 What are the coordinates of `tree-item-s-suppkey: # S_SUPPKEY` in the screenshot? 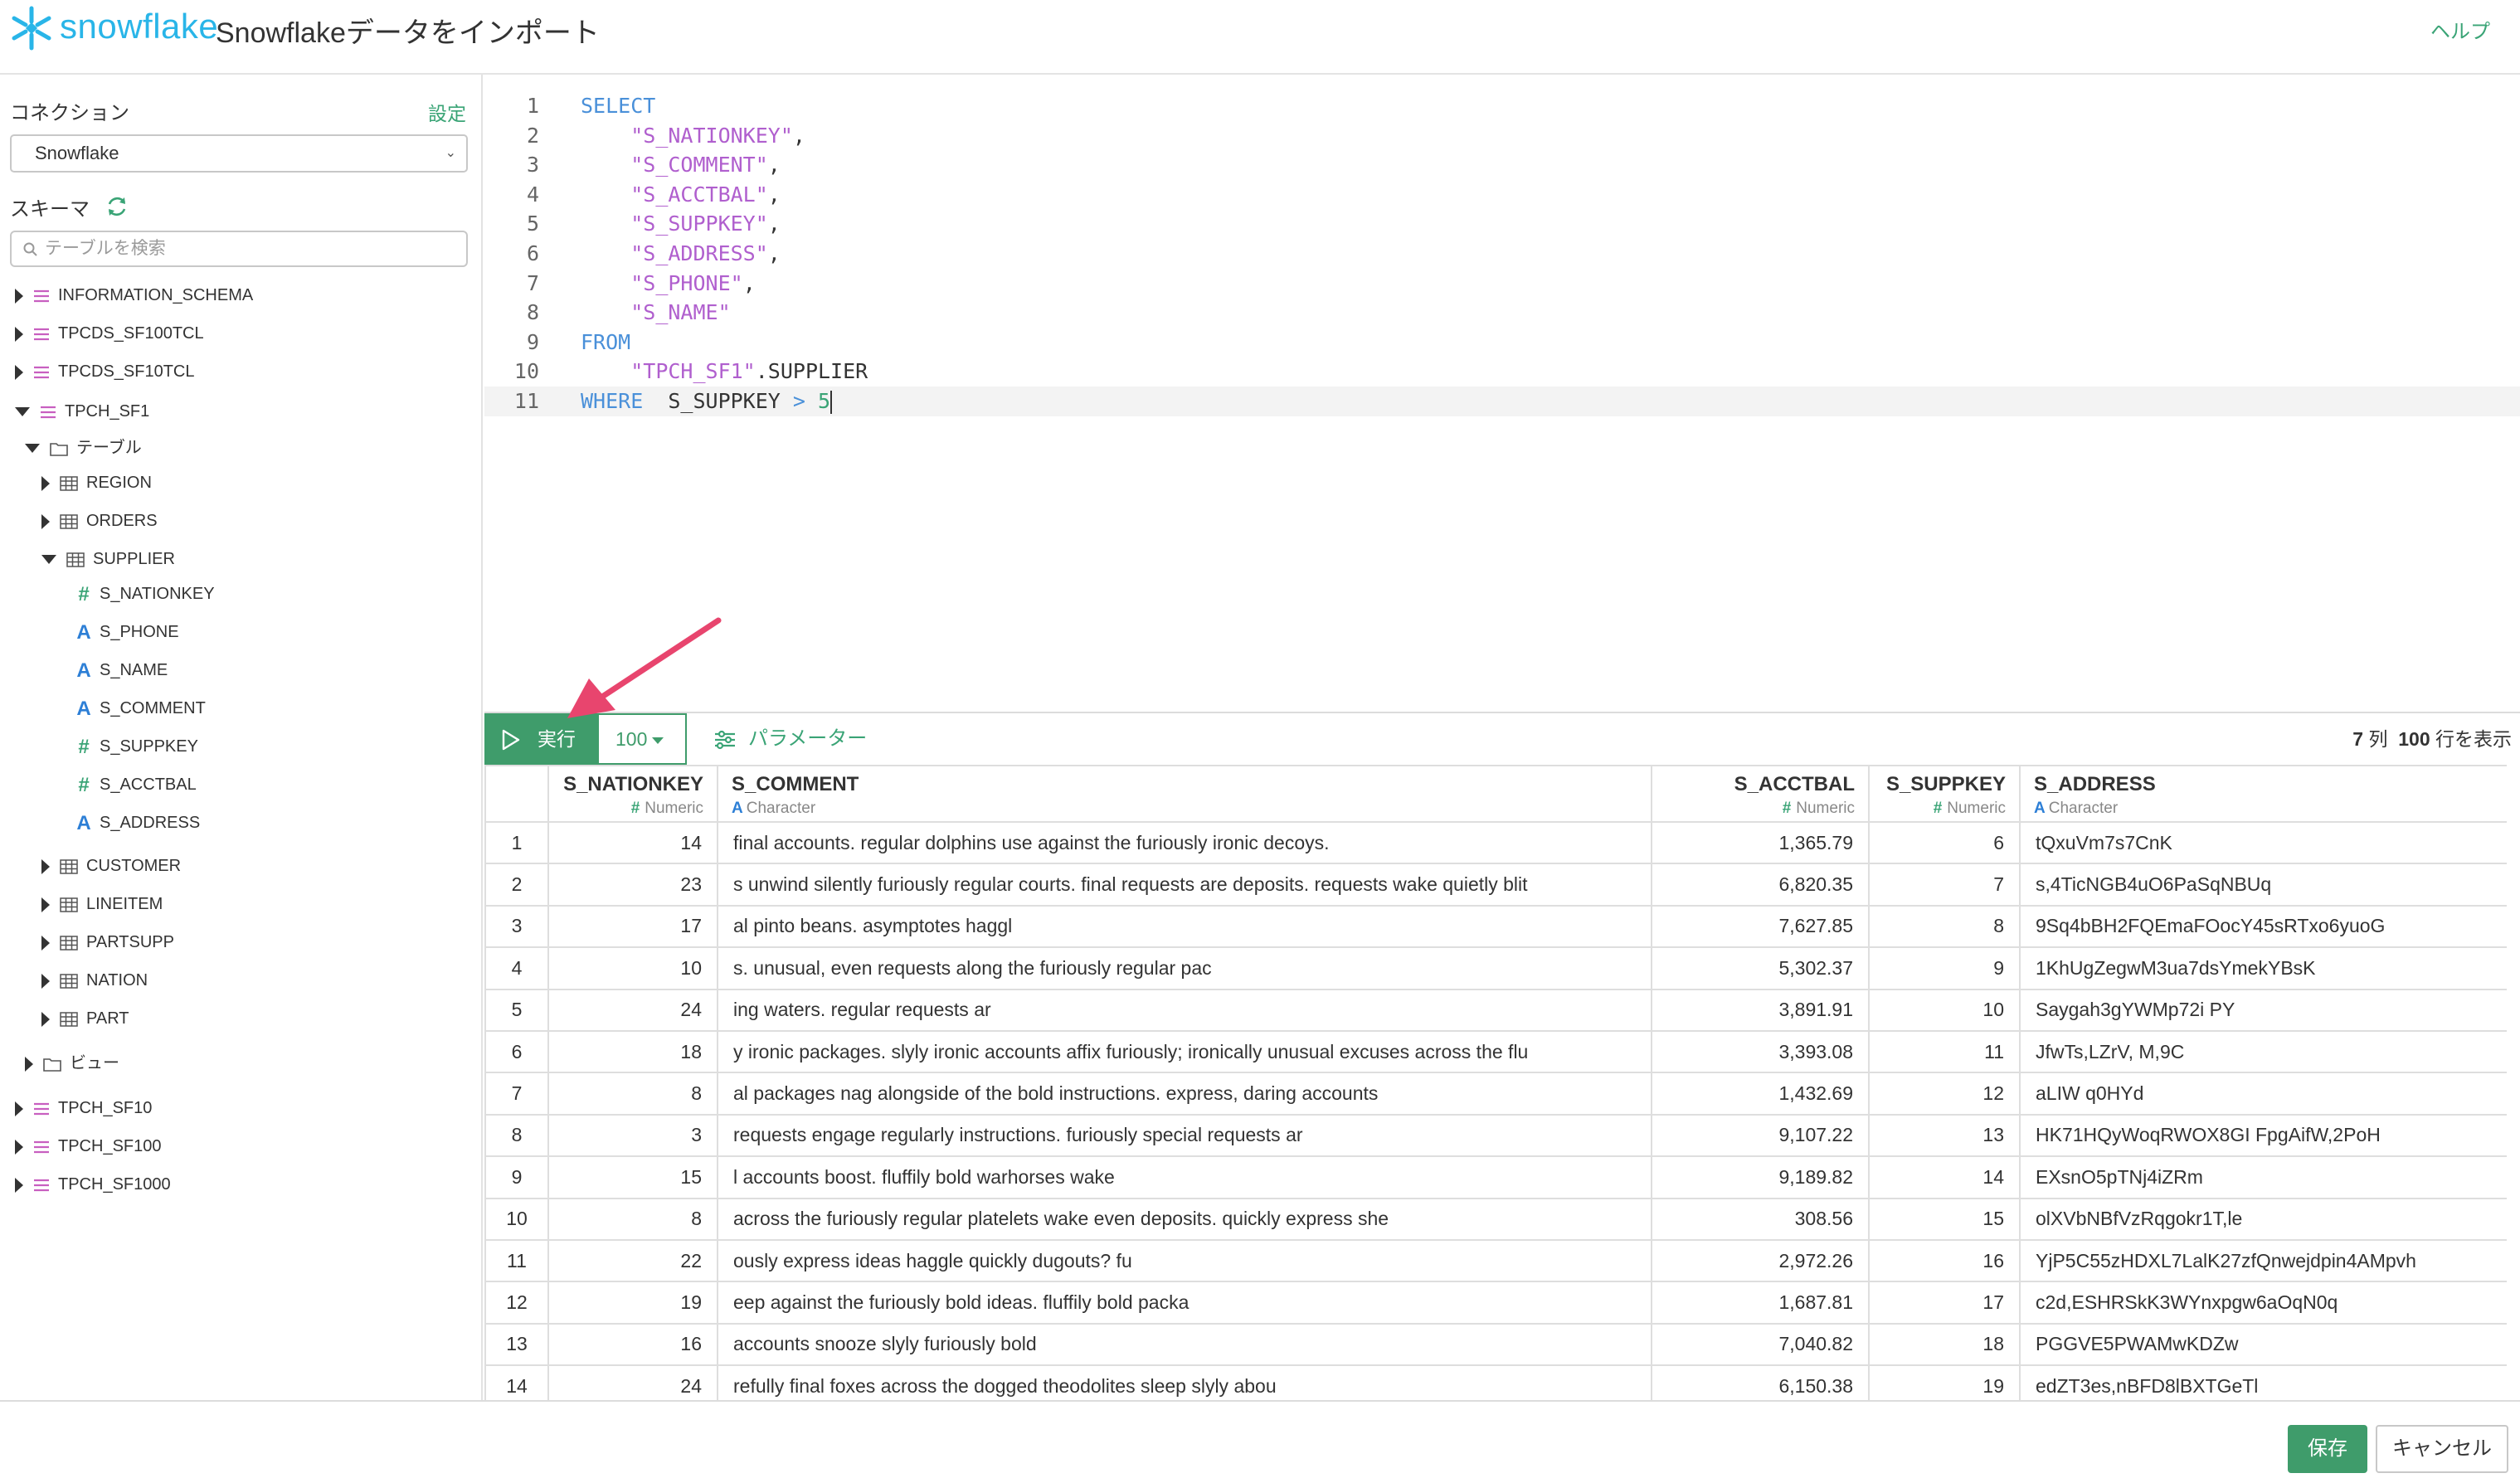 It's located at (137, 746).